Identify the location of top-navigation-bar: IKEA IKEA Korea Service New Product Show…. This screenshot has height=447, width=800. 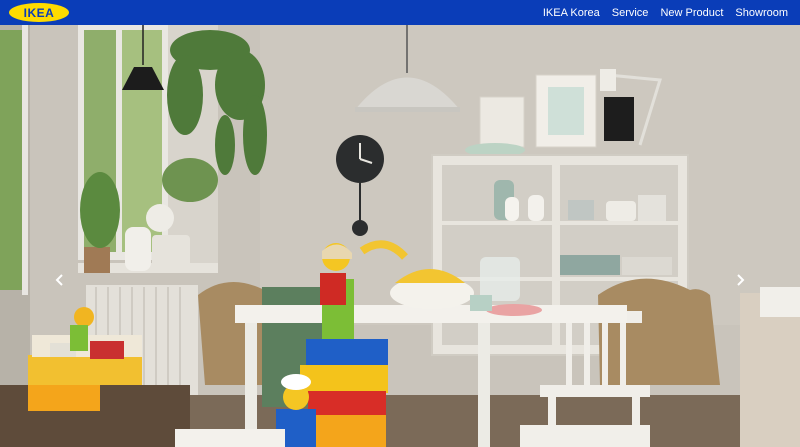
(400, 12).